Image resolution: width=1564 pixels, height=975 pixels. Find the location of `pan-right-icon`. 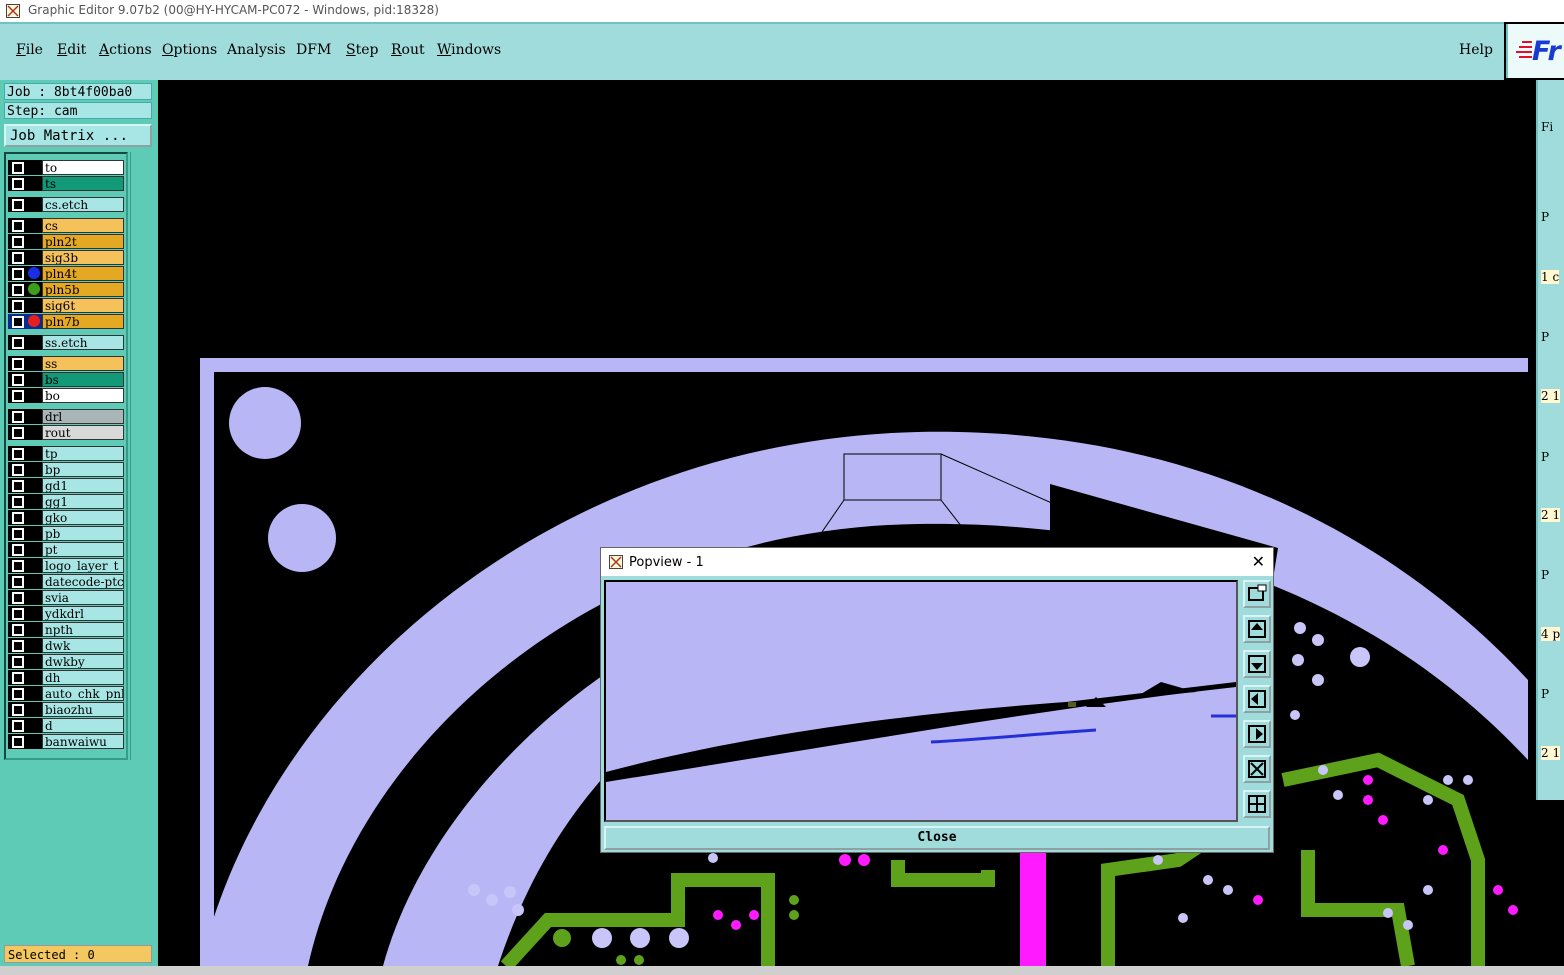

pan-right-icon is located at coordinates (1257, 734).